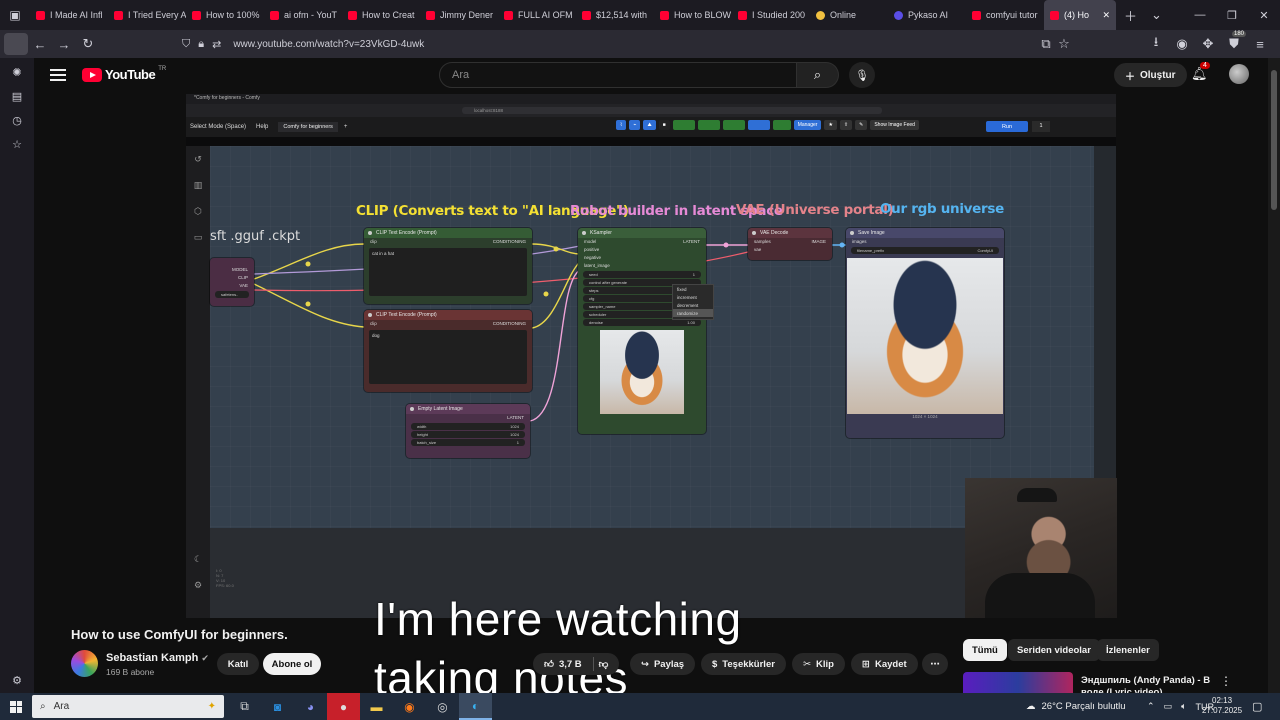 The image size is (1280, 720). Describe the element at coordinates (615, 15) in the screenshot. I see `browser-tab: $12,514 with` at that location.